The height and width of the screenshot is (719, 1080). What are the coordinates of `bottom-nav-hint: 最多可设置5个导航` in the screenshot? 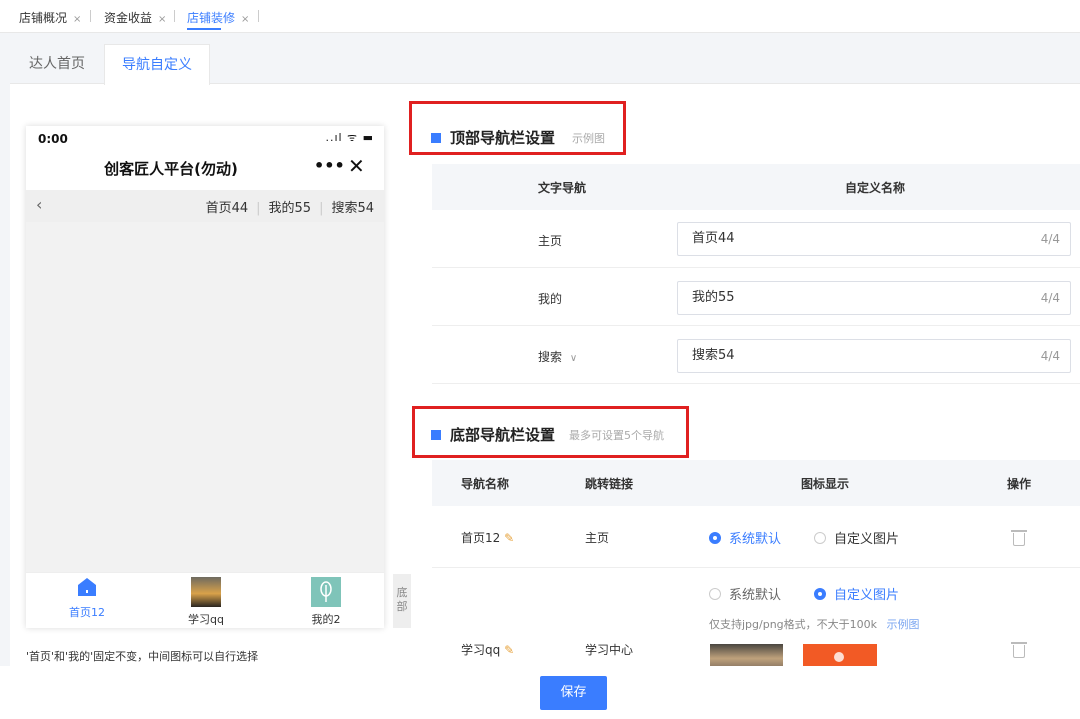 It's located at (616, 435).